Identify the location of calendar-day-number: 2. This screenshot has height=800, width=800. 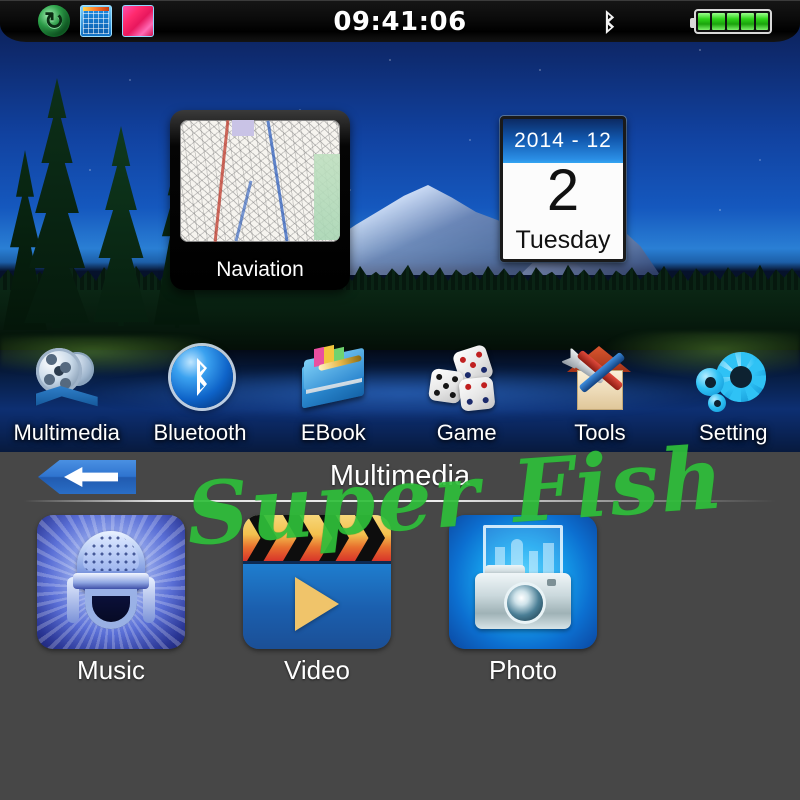
(563, 190).